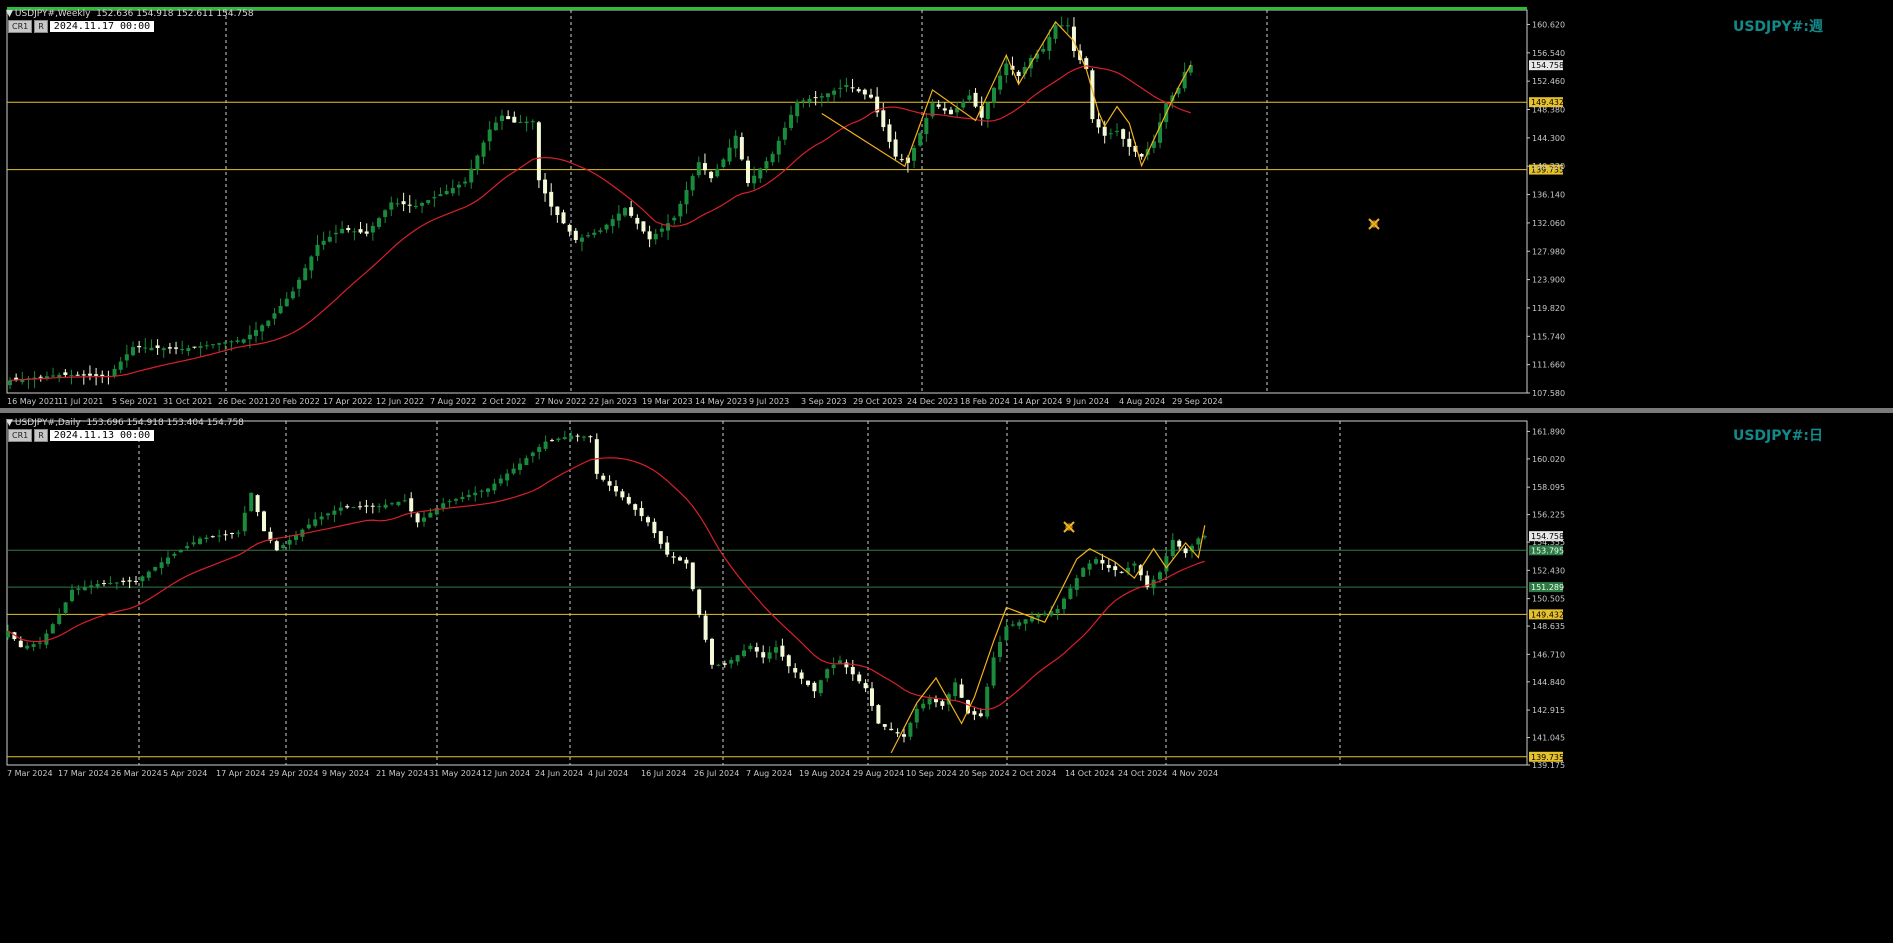 The width and height of the screenshot is (1893, 943). What do you see at coordinates (984, 773) in the screenshot?
I see `x-tick-label: 20 Sep 2024` at bounding box center [984, 773].